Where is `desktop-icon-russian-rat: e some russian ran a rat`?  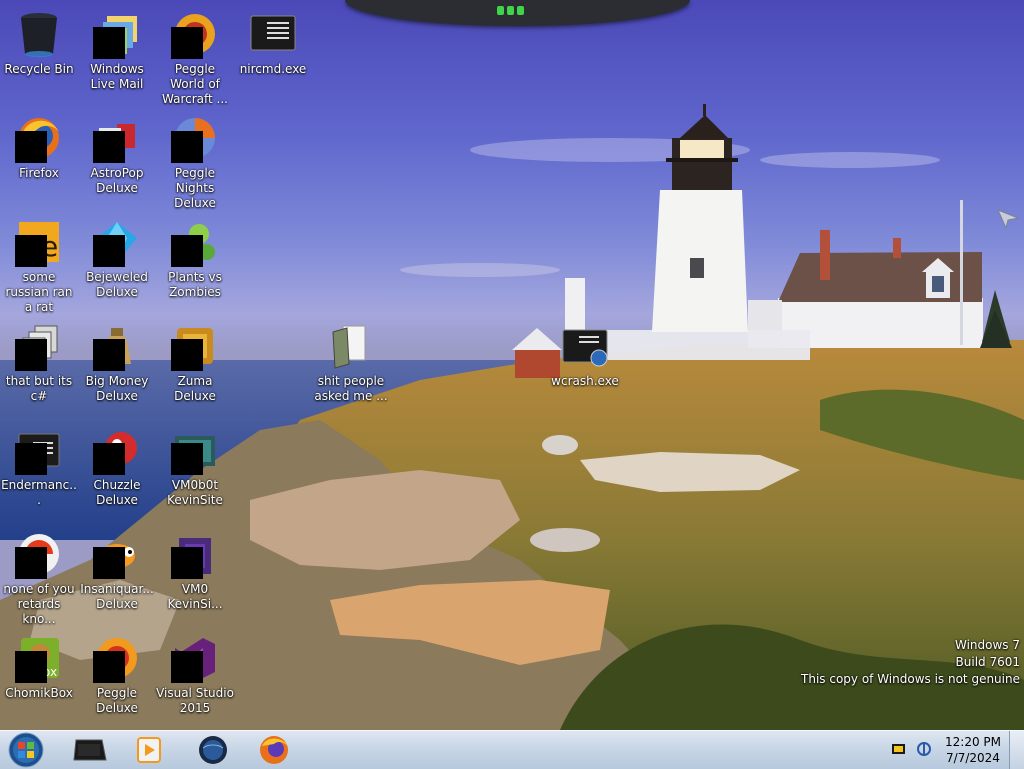
desktop-icon-russian-rat: e some russian ran a rat is located at coordinates (39, 263).